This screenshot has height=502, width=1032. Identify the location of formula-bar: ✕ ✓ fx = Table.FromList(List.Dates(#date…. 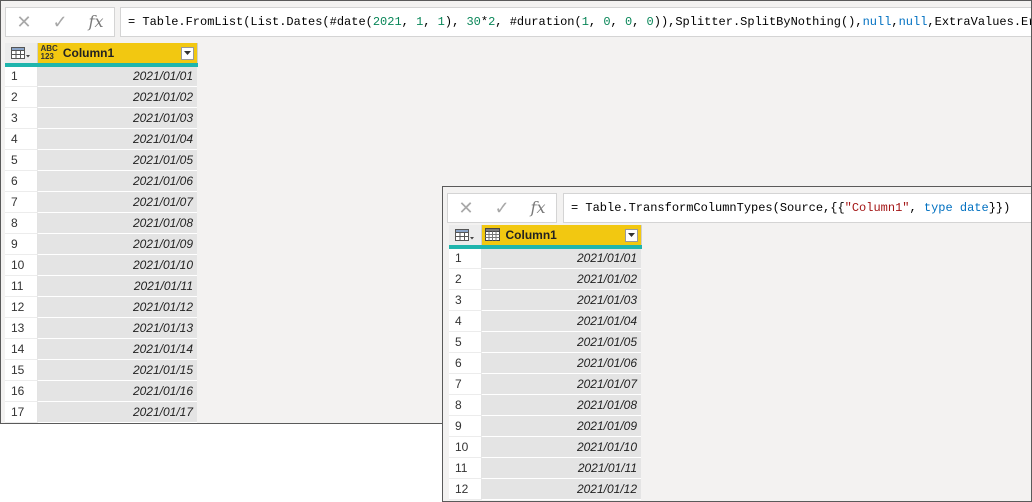
(516, 22).